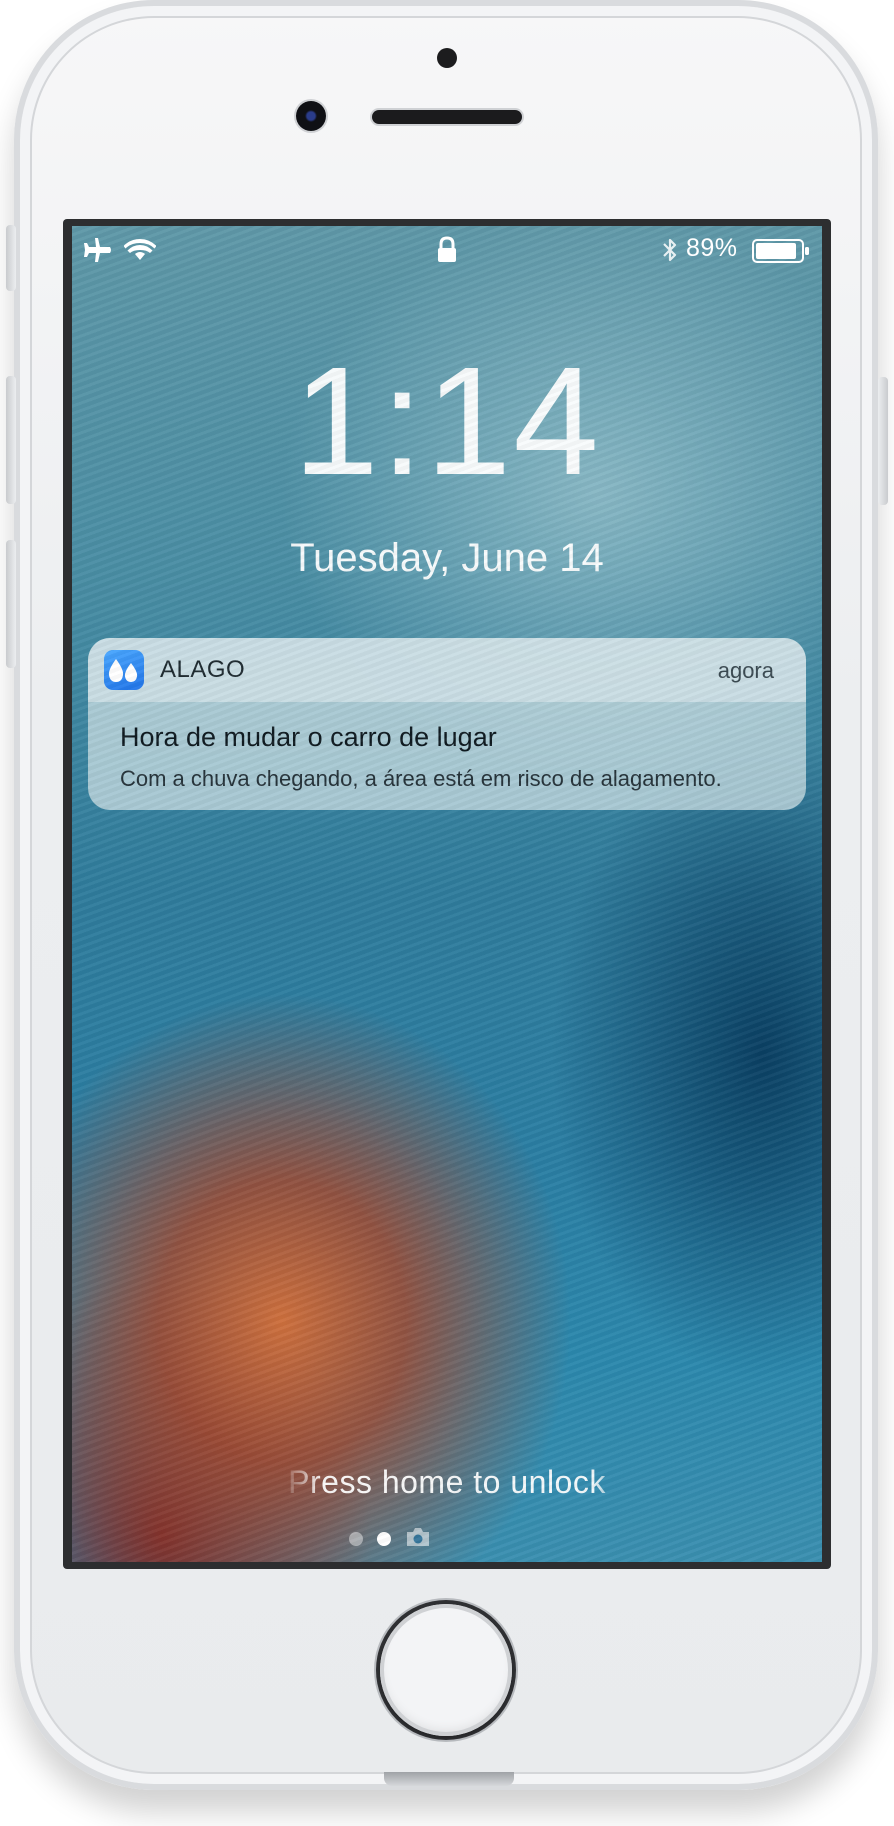 The width and height of the screenshot is (894, 1826). Describe the element at coordinates (124, 670) in the screenshot. I see `water-drops-icon` at that location.